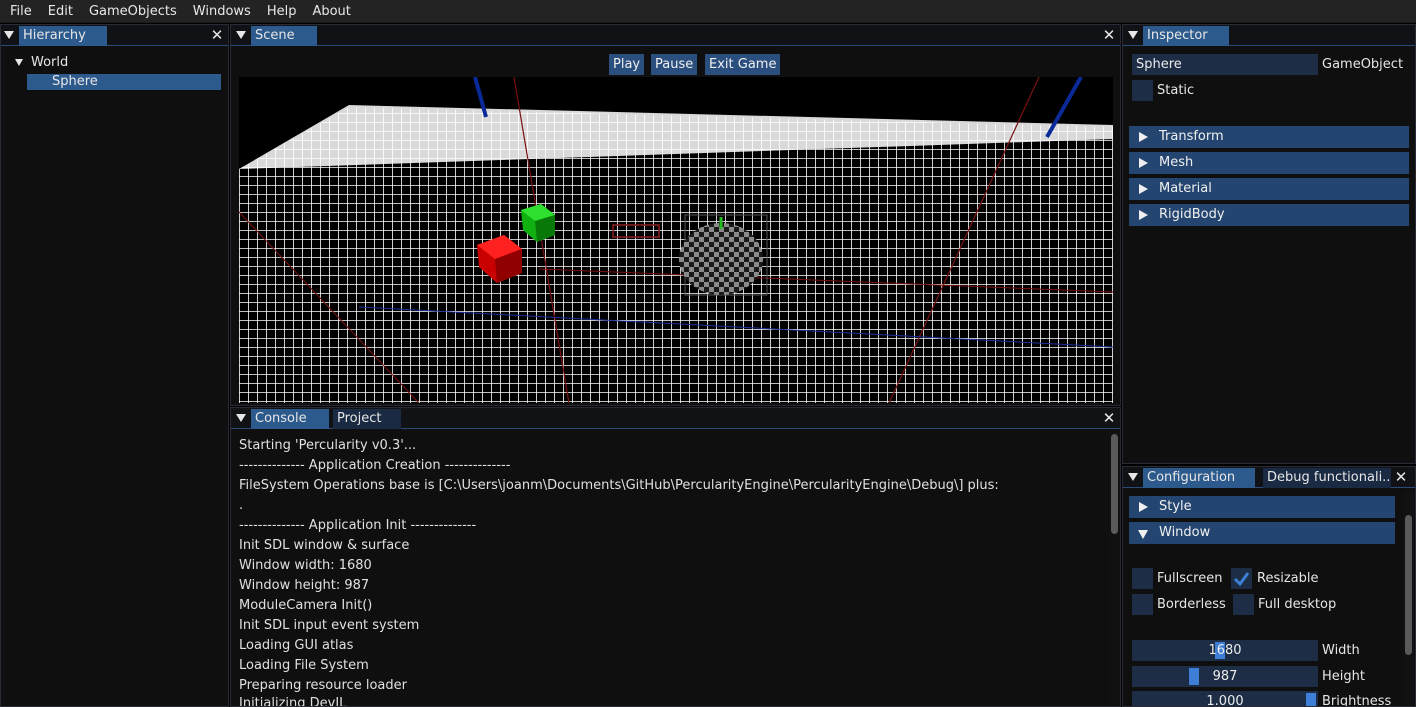 This screenshot has width=1416, height=707. What do you see at coordinates (1142, 604) in the screenshot?
I see `borderless-checkbox` at bounding box center [1142, 604].